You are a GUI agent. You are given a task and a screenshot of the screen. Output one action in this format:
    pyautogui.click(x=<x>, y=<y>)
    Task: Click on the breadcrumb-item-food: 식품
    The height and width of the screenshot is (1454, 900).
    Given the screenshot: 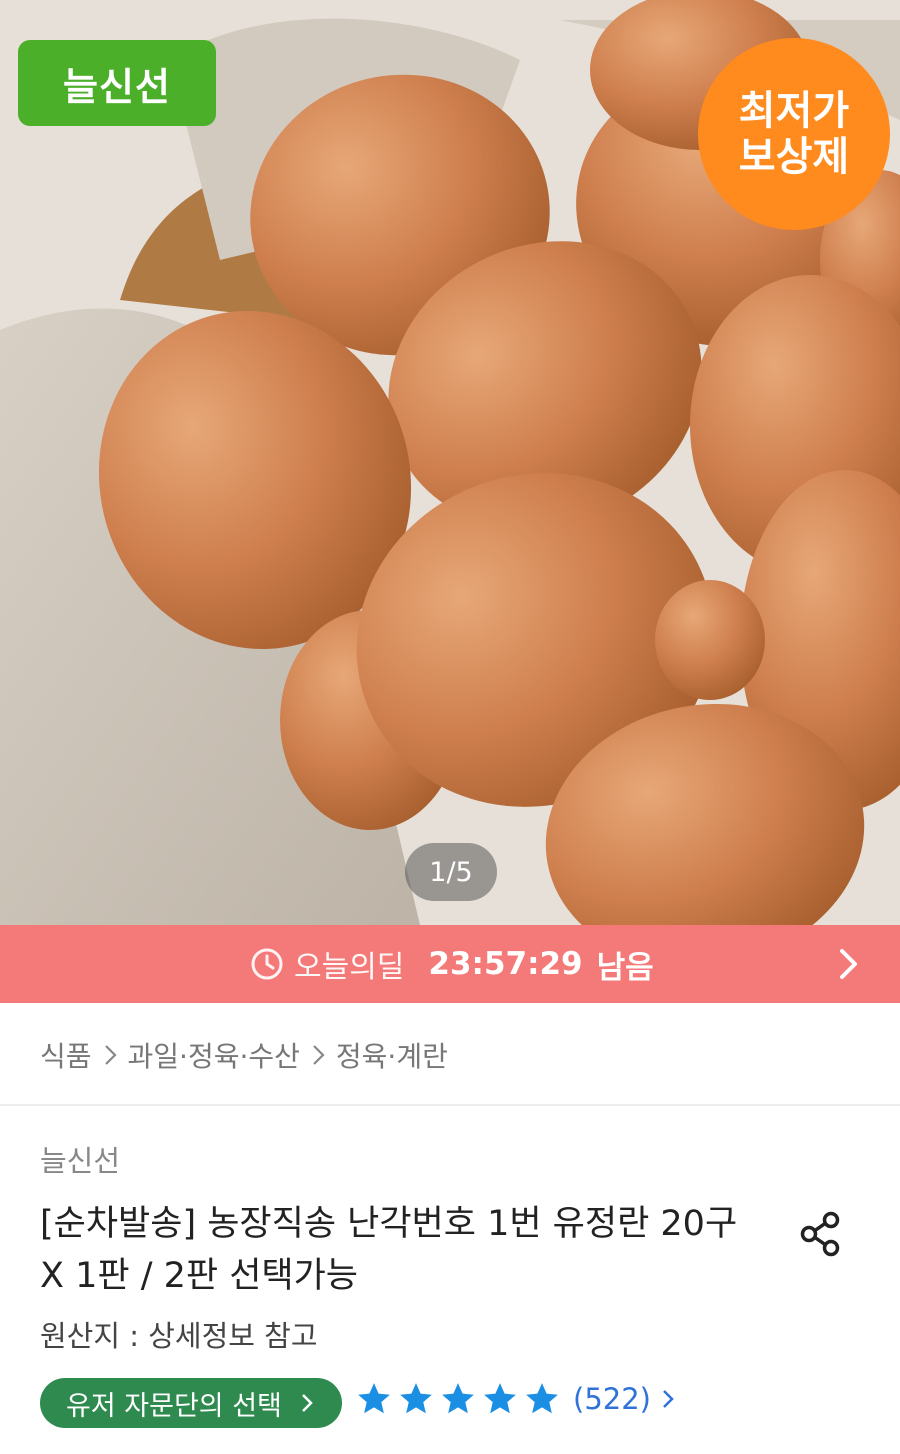 What is the action you would take?
    pyautogui.click(x=66, y=1055)
    